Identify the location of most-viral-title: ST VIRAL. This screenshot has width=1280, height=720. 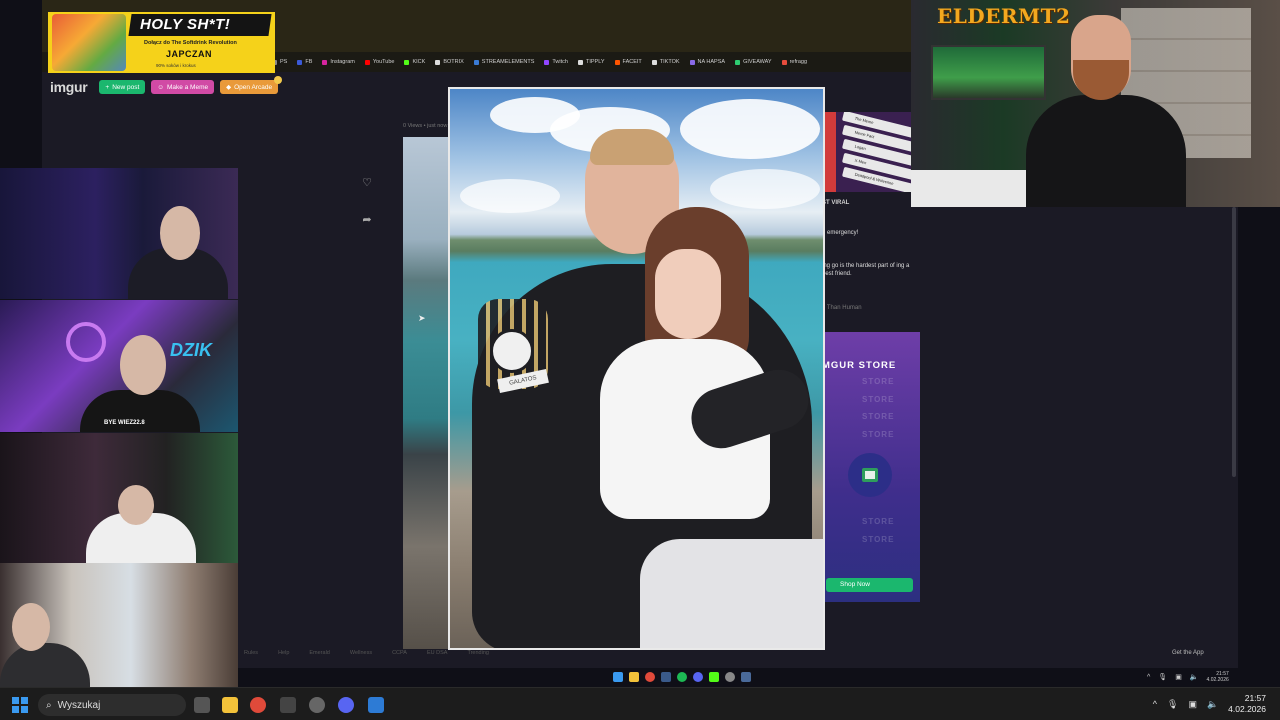
(836, 203).